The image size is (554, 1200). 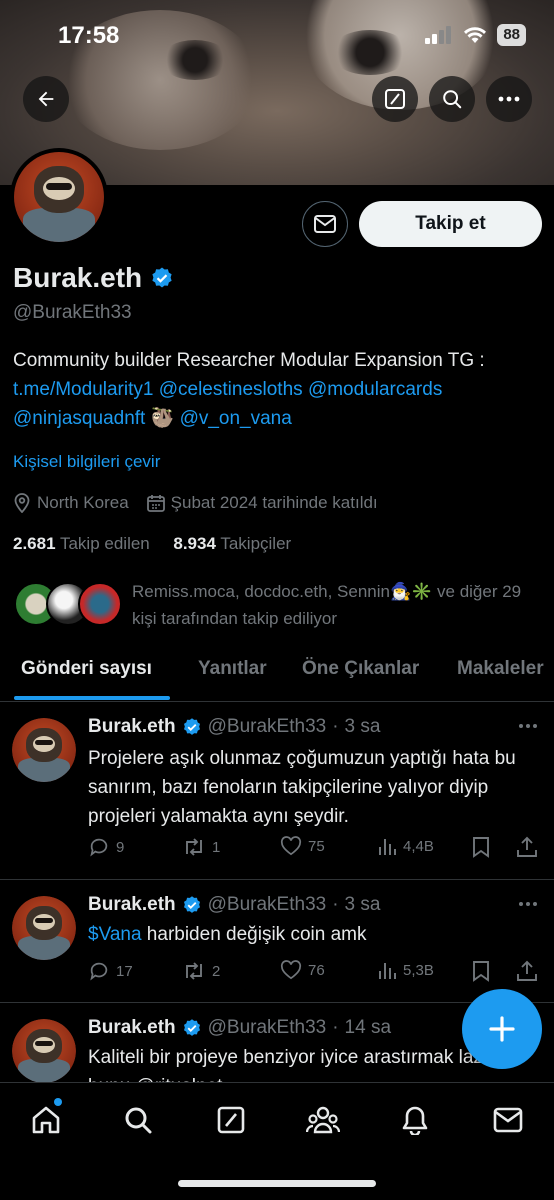 I want to click on grok-button, so click(x=395, y=99).